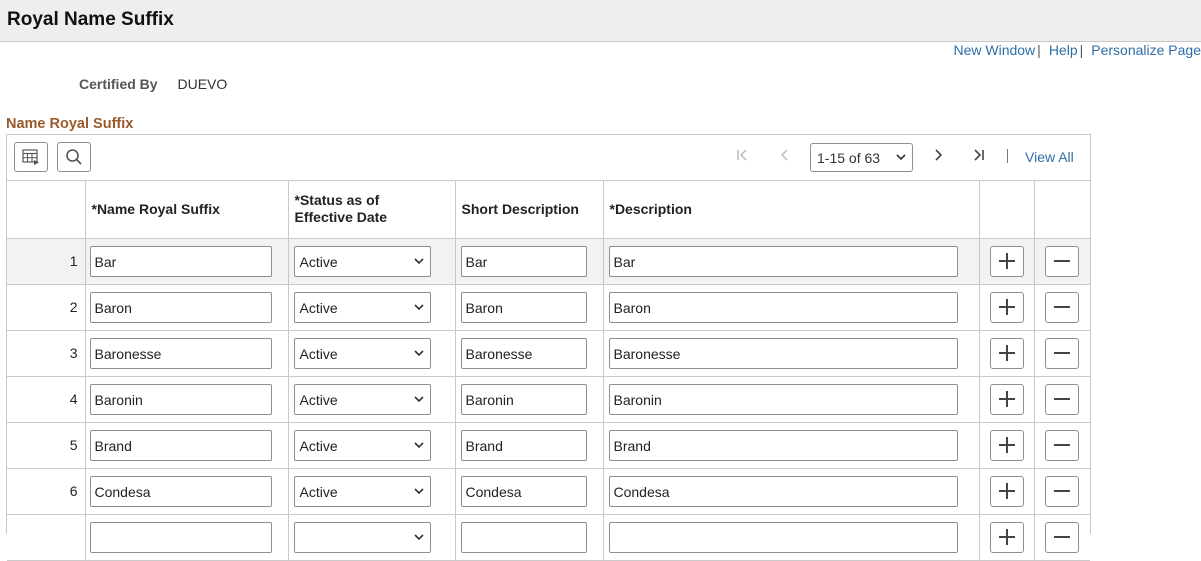 This screenshot has height=561, width=1201. Describe the element at coordinates (1049, 157) in the screenshot. I see `view-all-link: View All` at that location.